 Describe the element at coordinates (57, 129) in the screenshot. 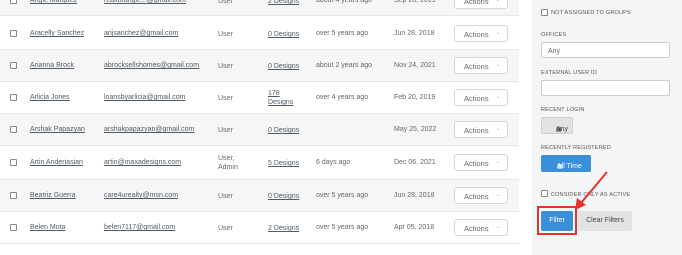

I see `user-name-link: Arshak Papazyan` at that location.